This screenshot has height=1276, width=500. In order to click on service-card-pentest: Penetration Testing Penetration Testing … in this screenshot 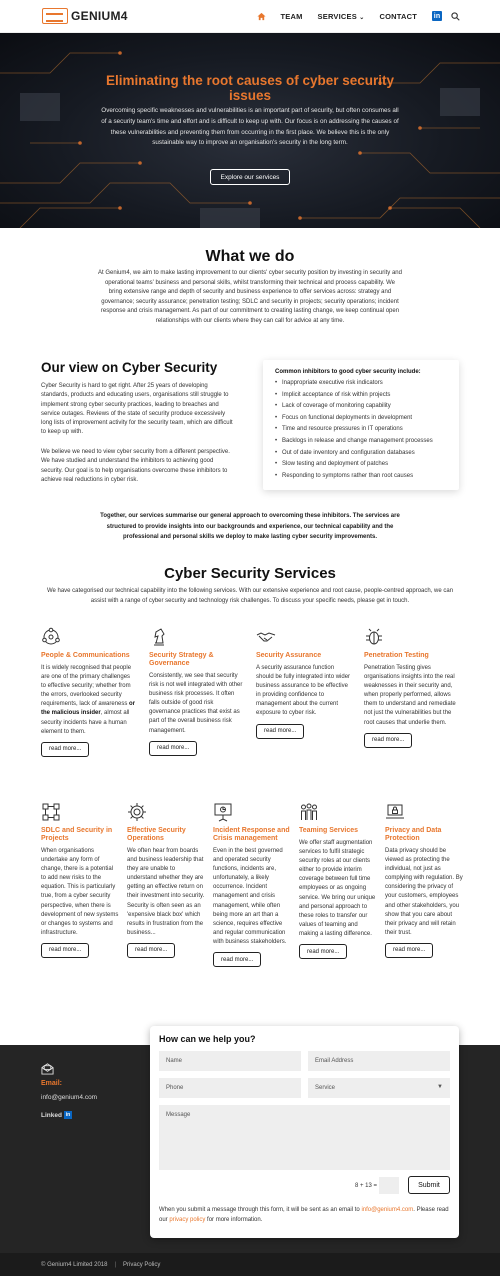, I will do `click(412, 687)`.